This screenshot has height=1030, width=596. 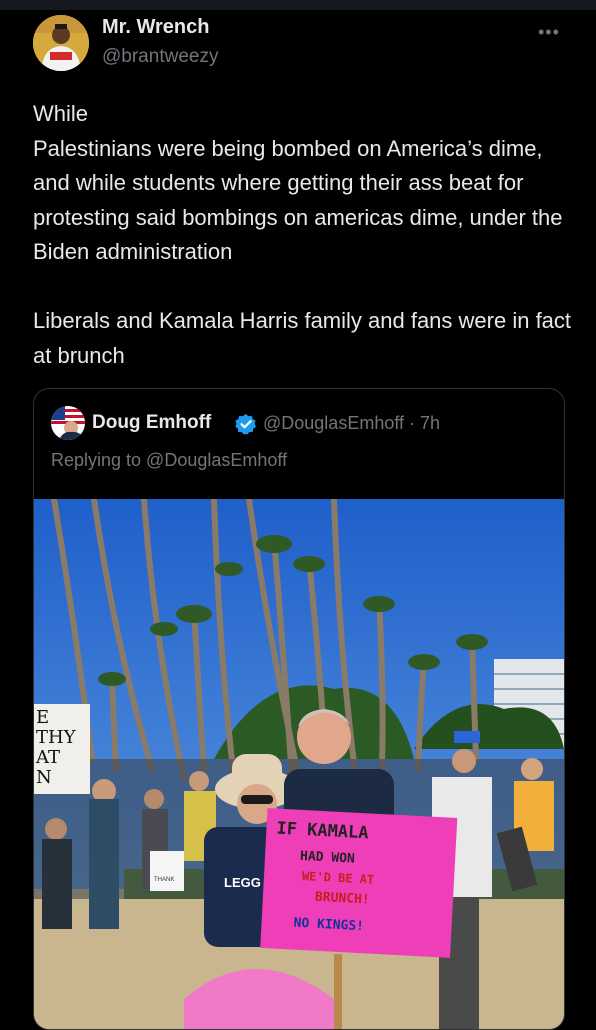 I want to click on verified-badge-icon, so click(x=245, y=424).